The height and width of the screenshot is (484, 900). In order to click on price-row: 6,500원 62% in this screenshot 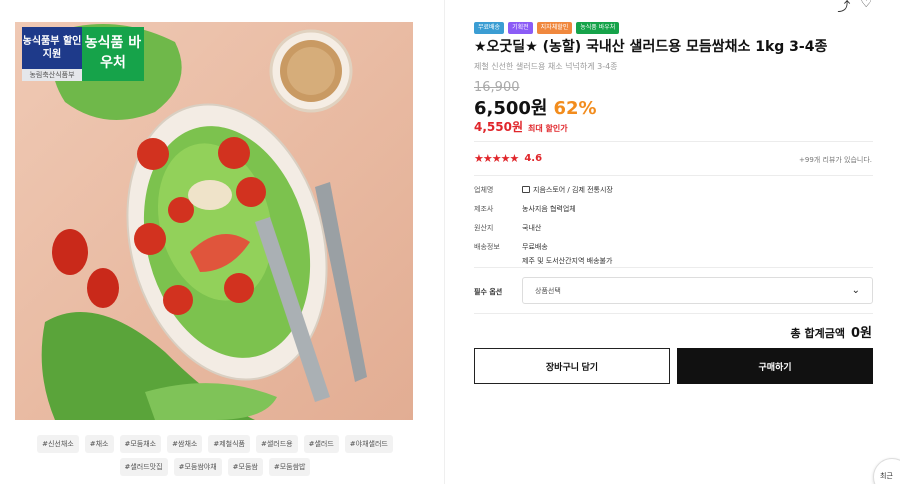, I will do `click(535, 107)`.